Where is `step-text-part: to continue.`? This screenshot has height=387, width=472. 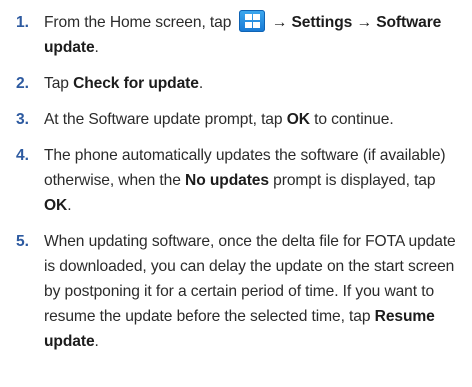 step-text-part: to continue. is located at coordinates (351, 119).